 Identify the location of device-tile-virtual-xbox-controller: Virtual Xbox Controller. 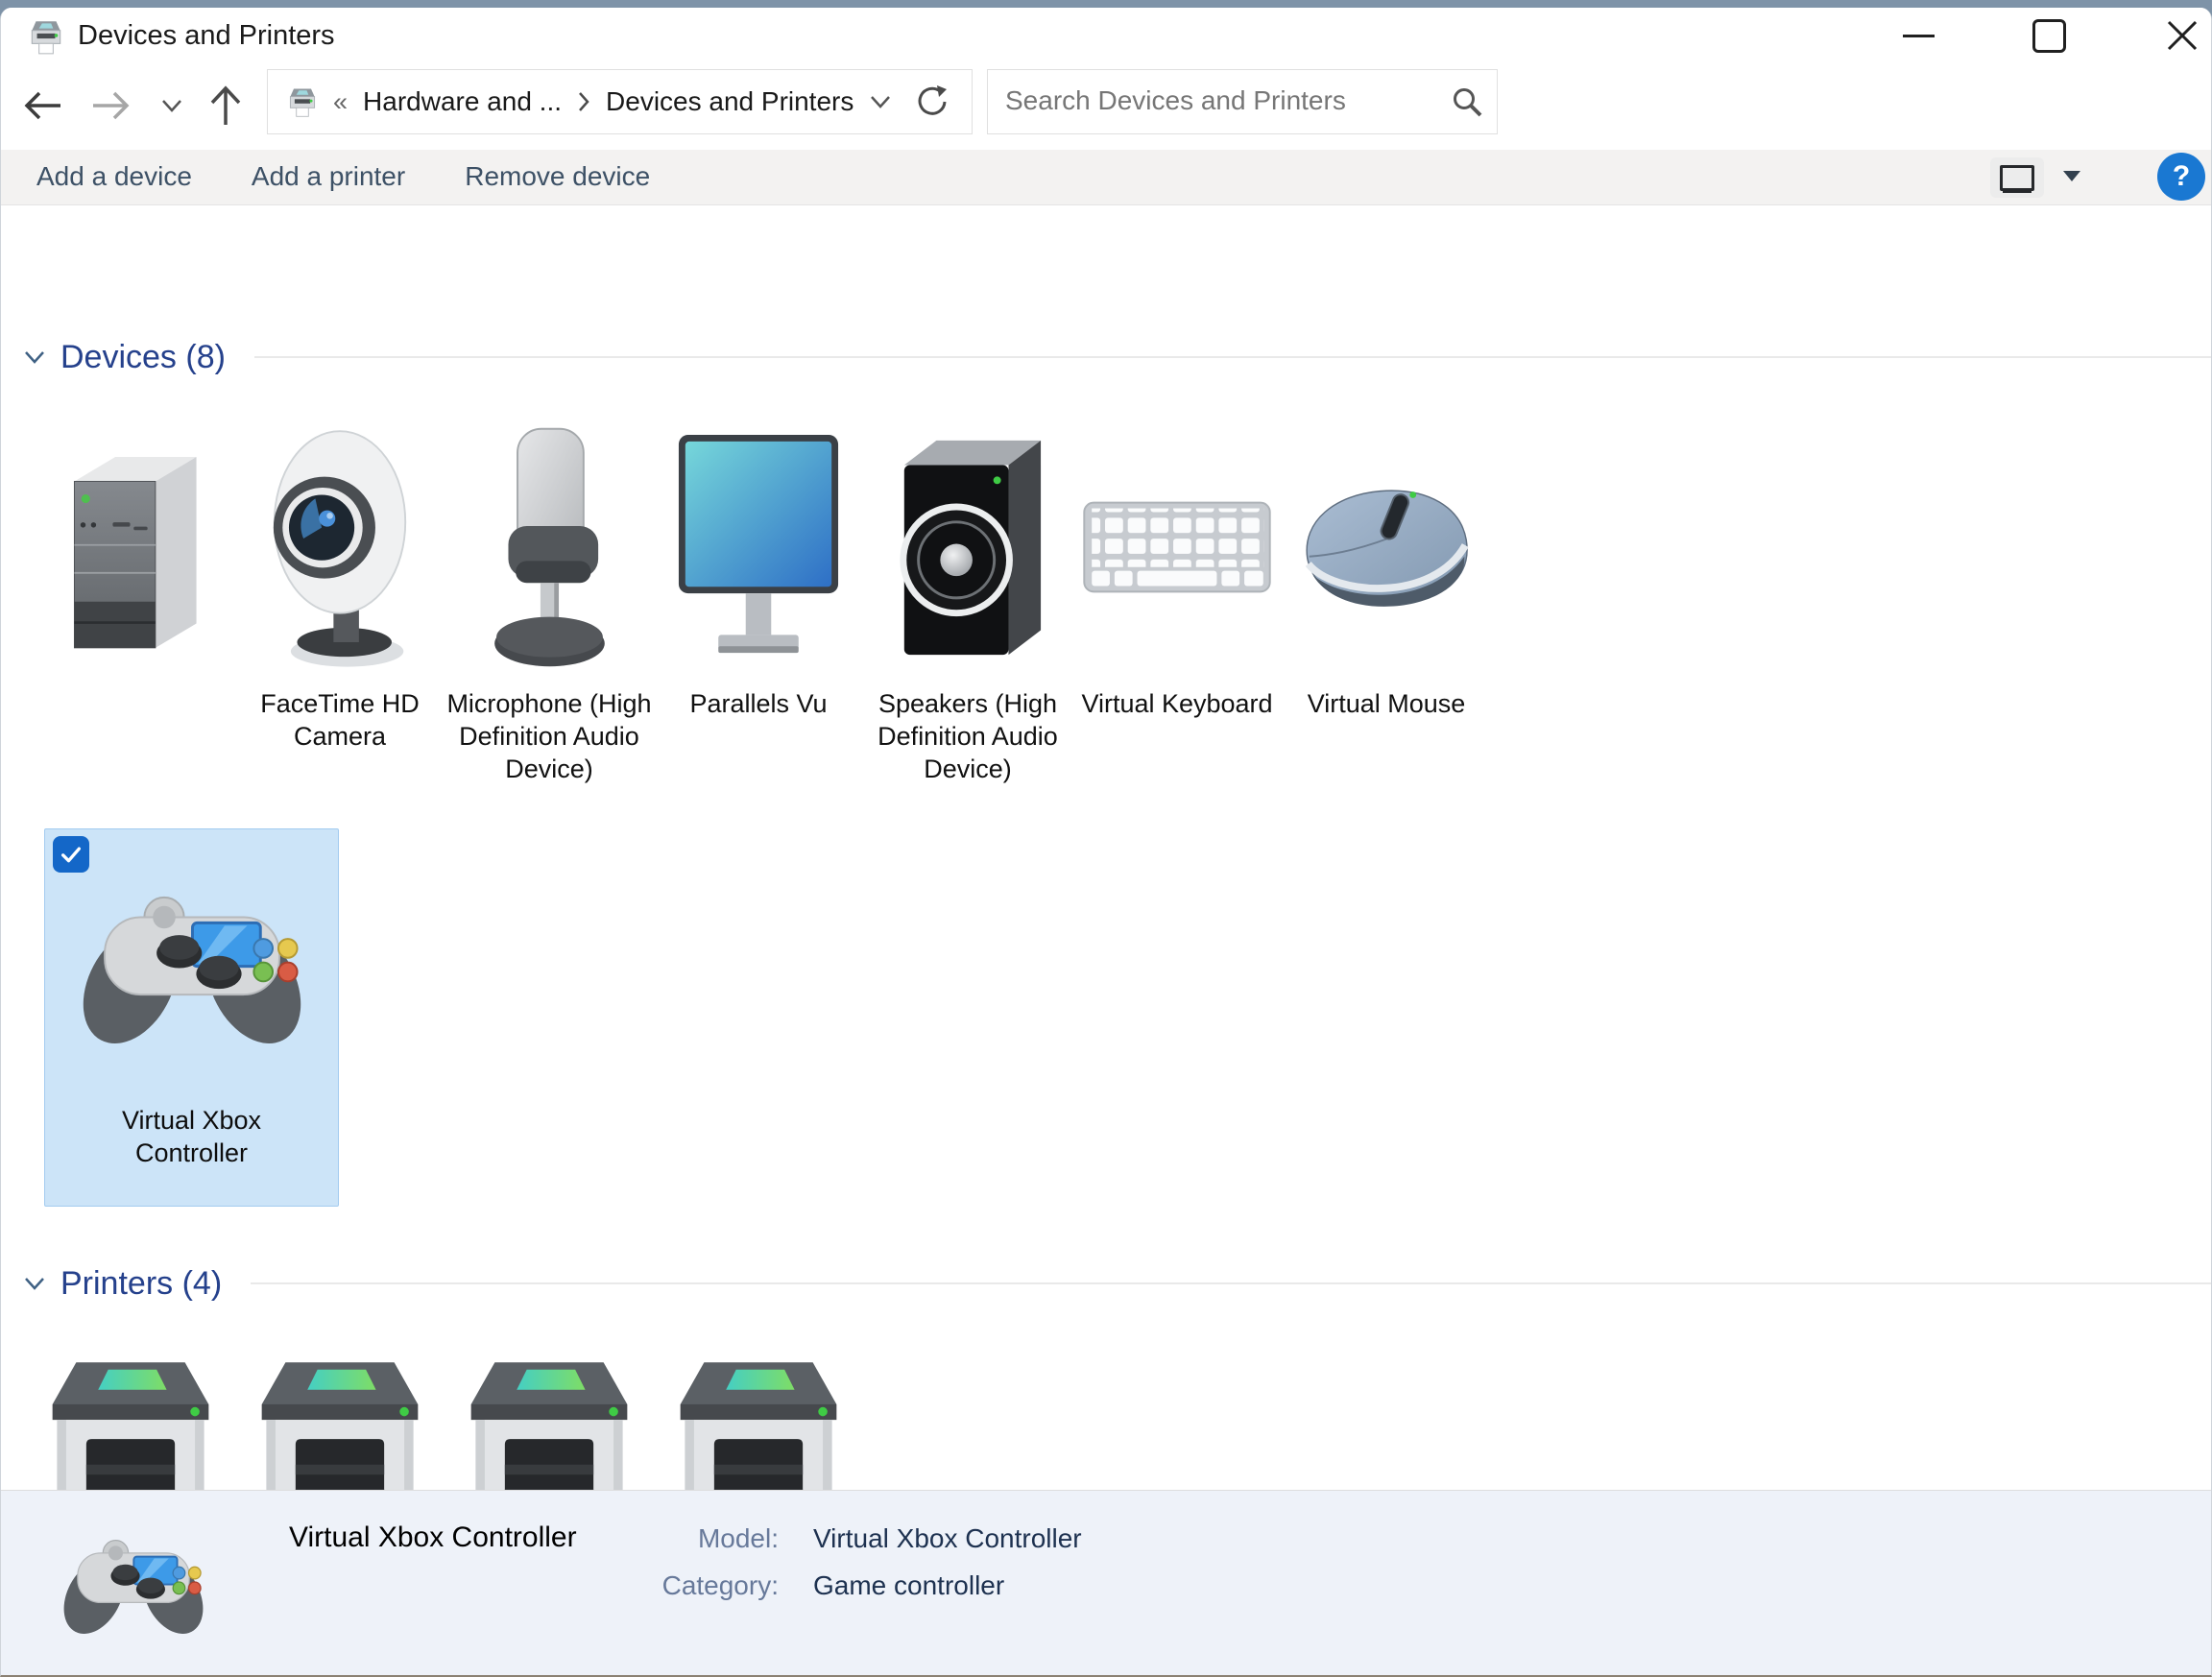
(191, 1017).